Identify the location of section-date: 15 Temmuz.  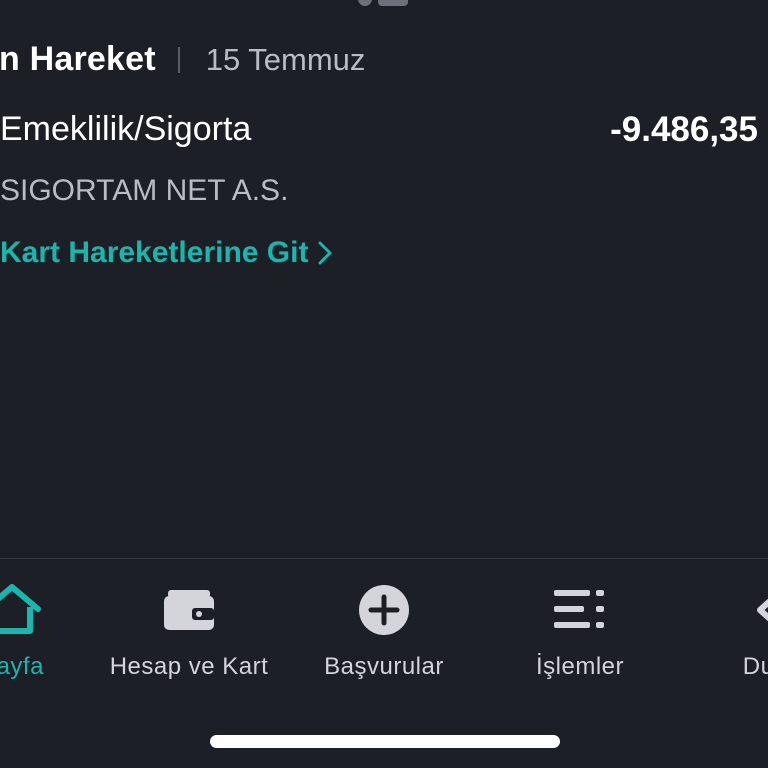
(285, 59).